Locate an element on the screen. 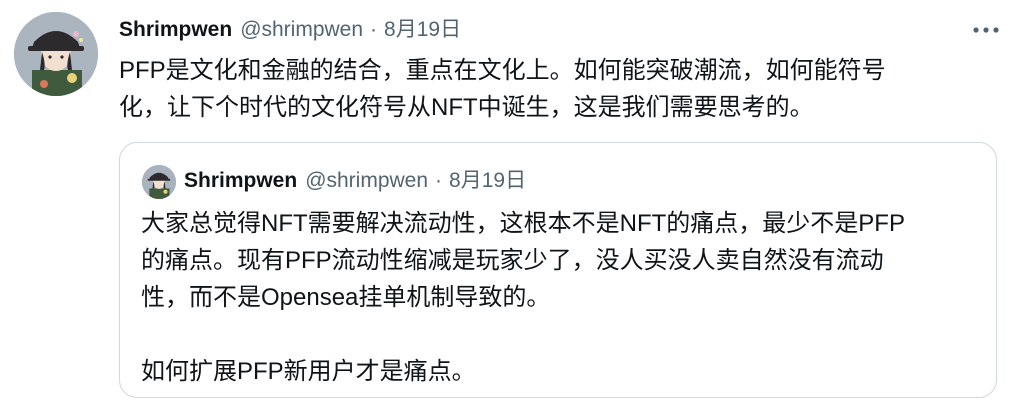  more-options-button is located at coordinates (986, 30).